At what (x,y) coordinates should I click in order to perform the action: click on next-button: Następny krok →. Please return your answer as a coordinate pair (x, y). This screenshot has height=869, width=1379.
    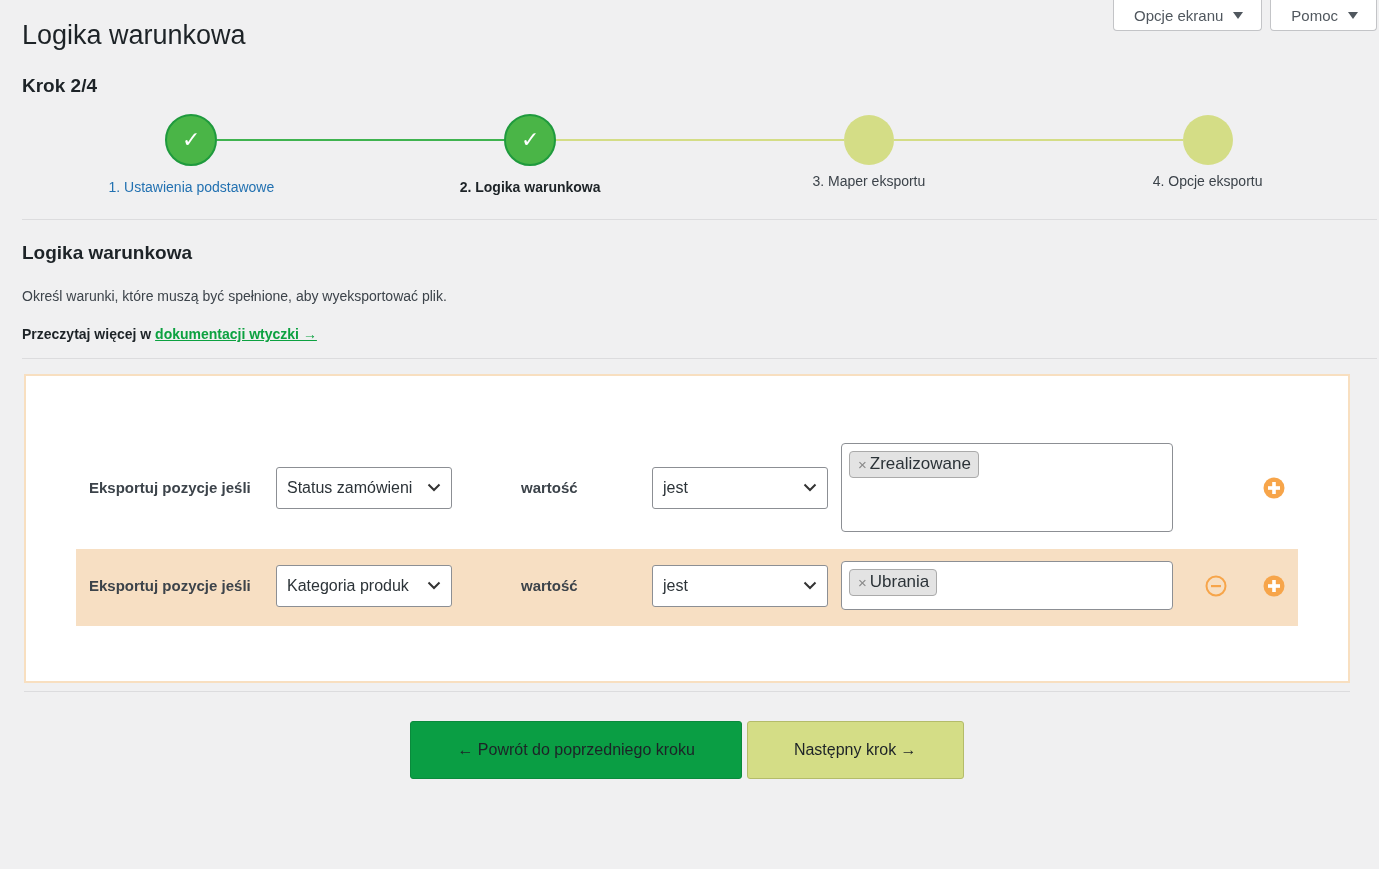
    Looking at the image, I should click on (855, 750).